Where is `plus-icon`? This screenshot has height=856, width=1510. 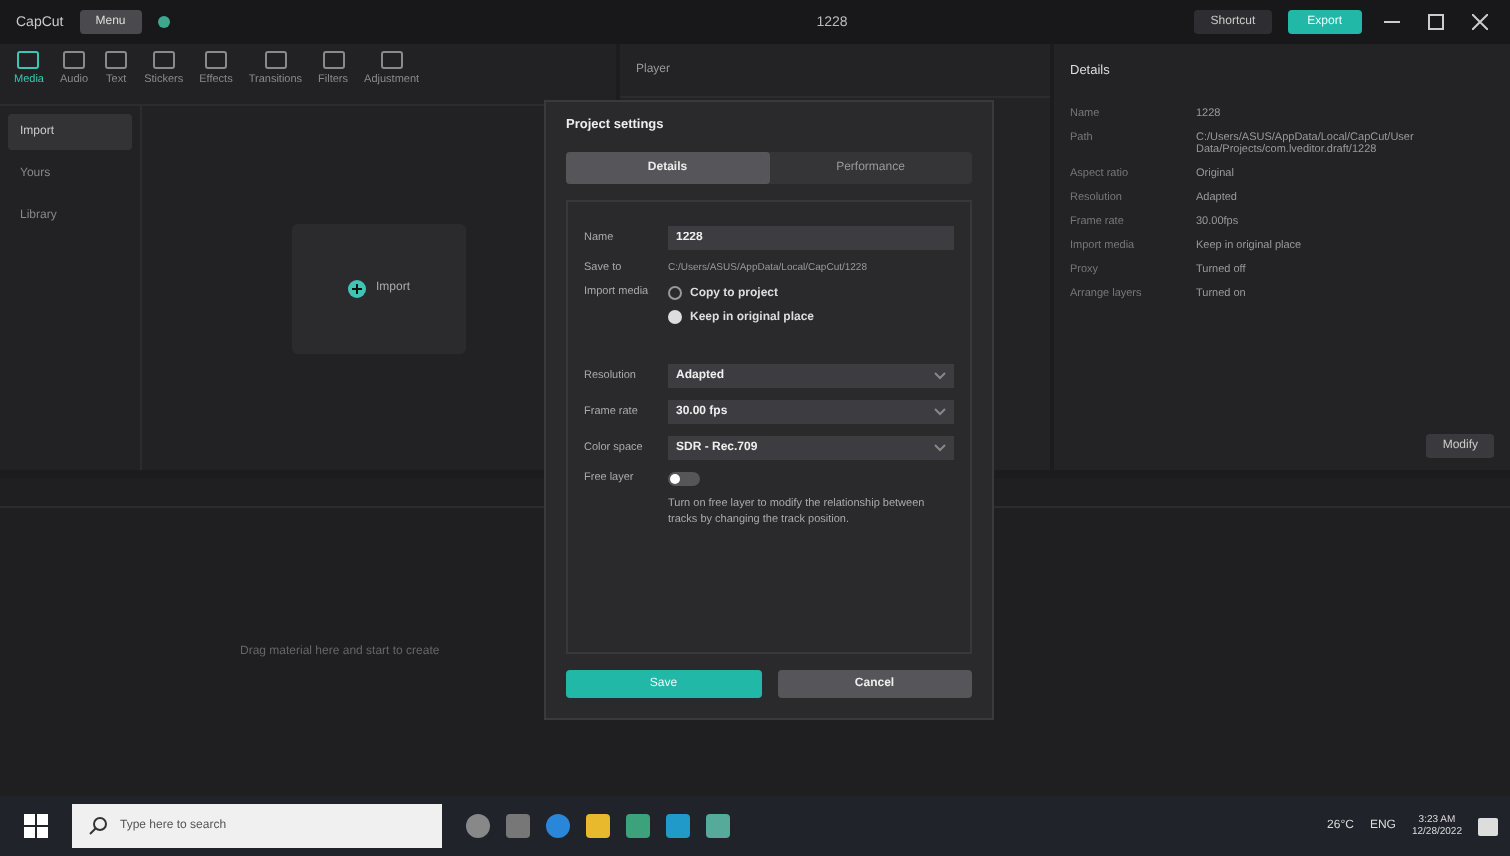 plus-icon is located at coordinates (356, 288).